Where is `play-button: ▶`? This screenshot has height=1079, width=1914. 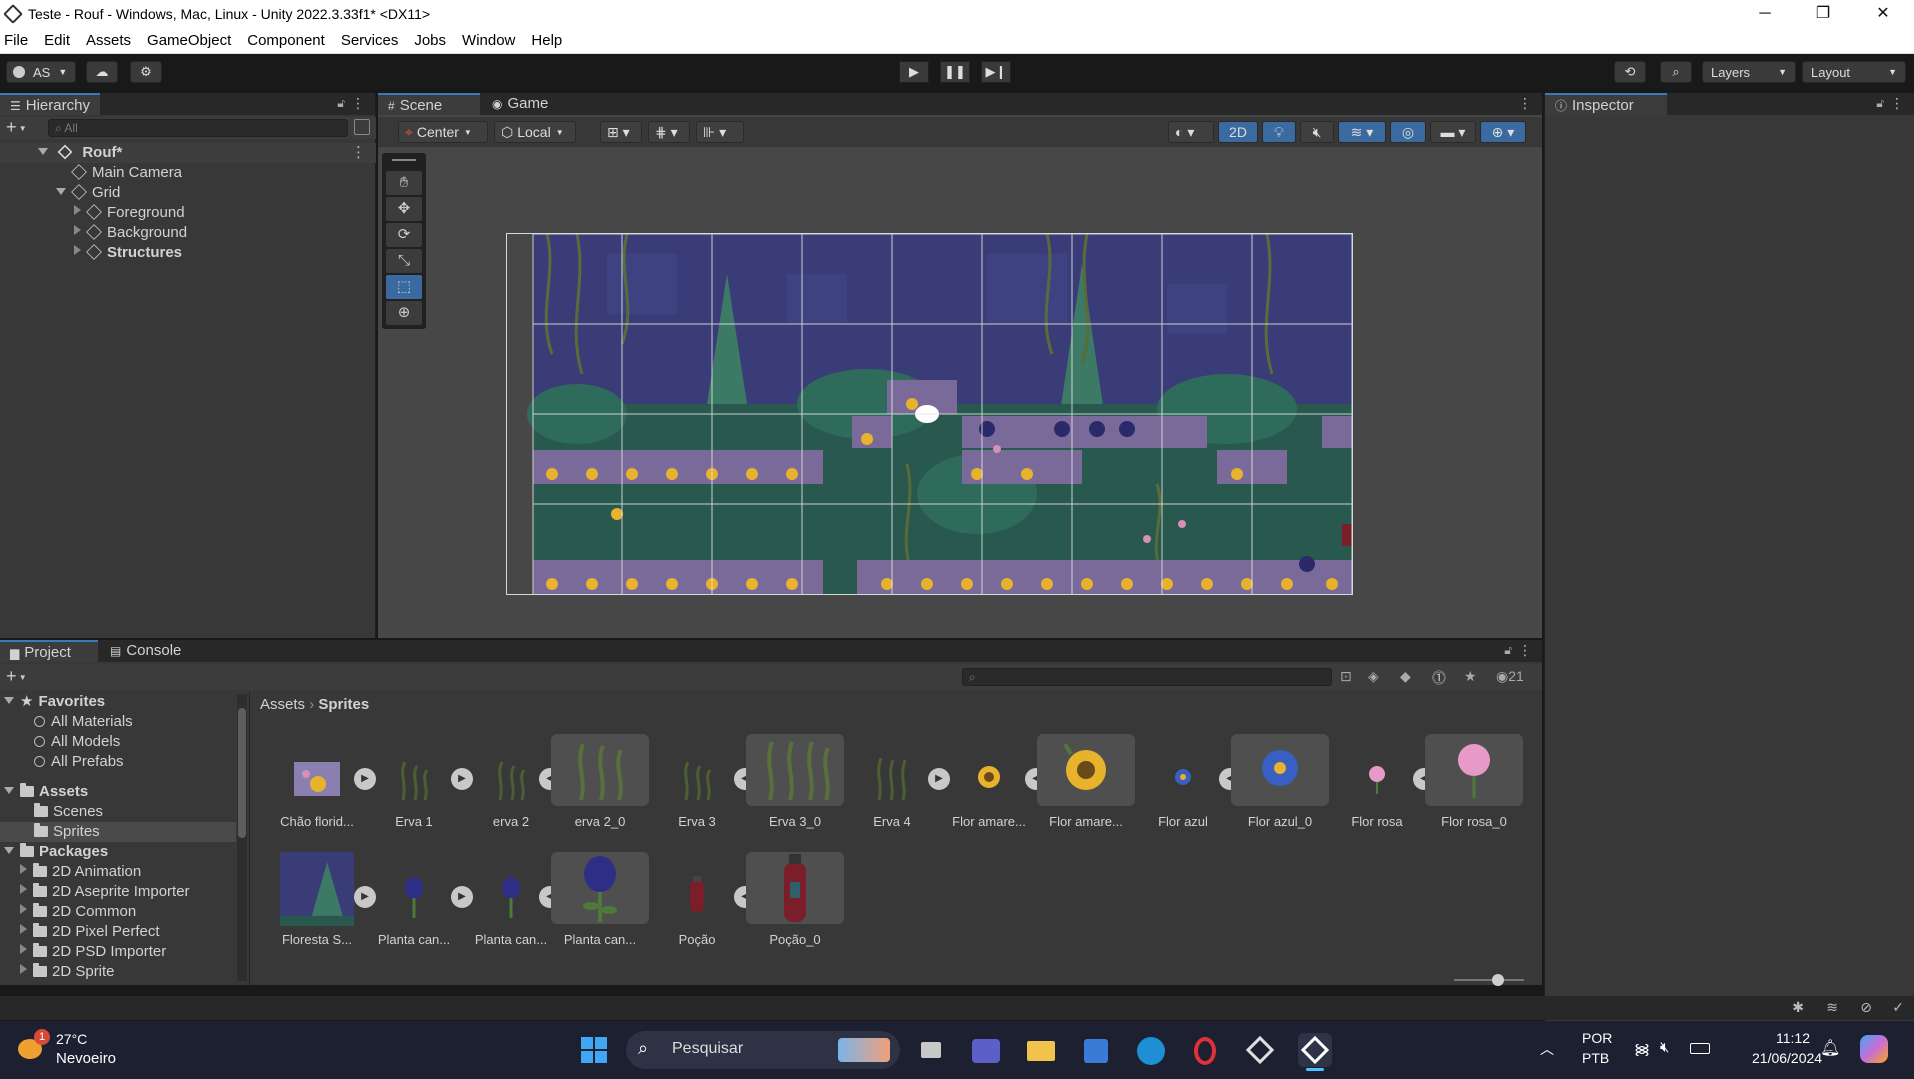
play-button: ▶ is located at coordinates (914, 72).